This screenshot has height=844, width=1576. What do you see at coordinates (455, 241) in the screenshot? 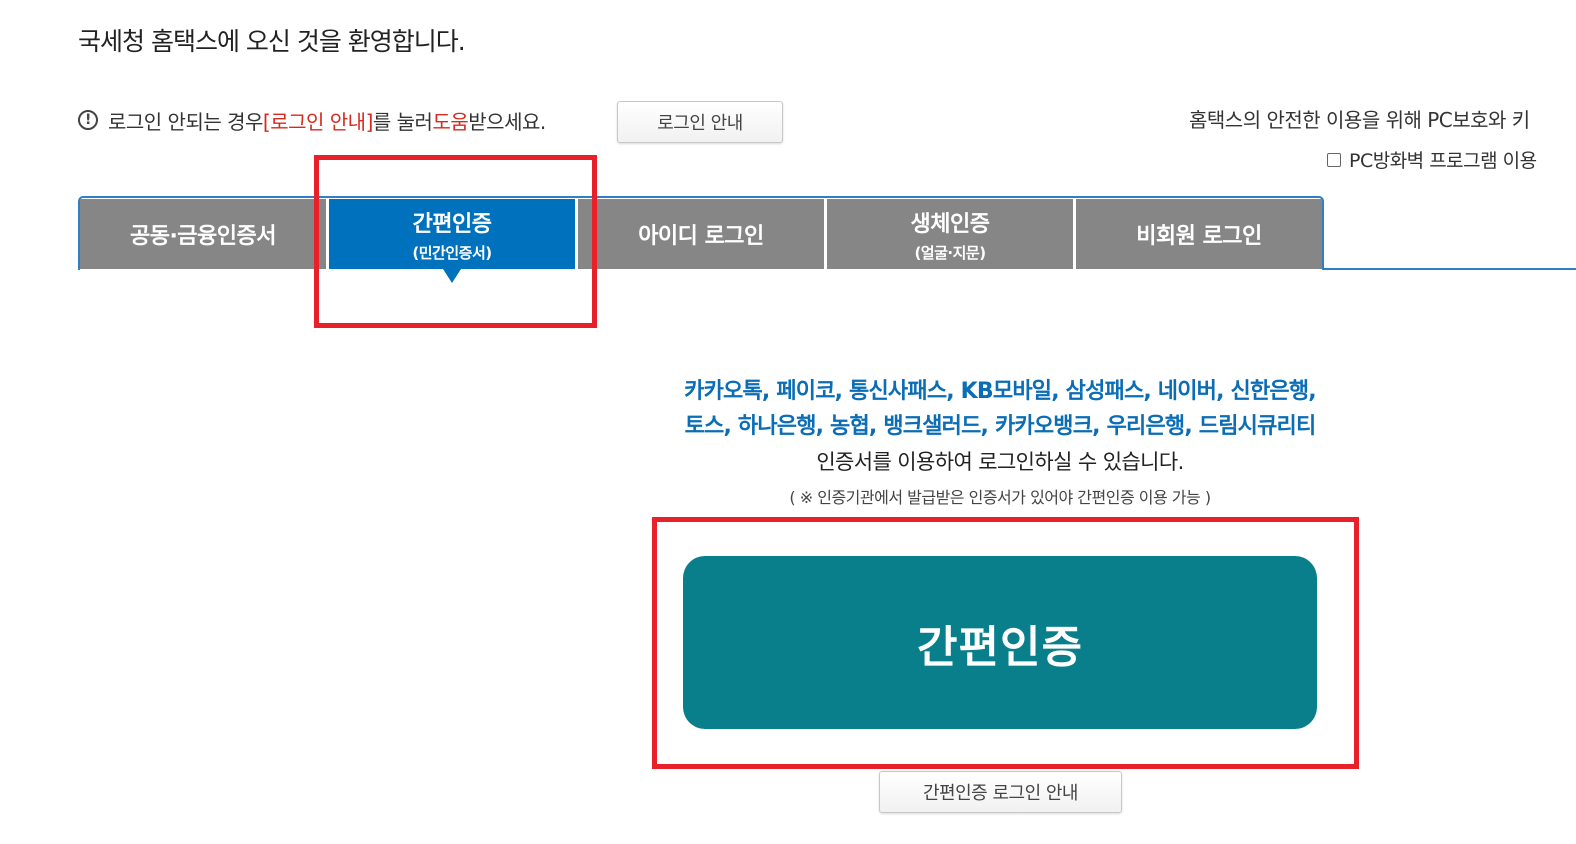
I see `tab-highlight-box` at bounding box center [455, 241].